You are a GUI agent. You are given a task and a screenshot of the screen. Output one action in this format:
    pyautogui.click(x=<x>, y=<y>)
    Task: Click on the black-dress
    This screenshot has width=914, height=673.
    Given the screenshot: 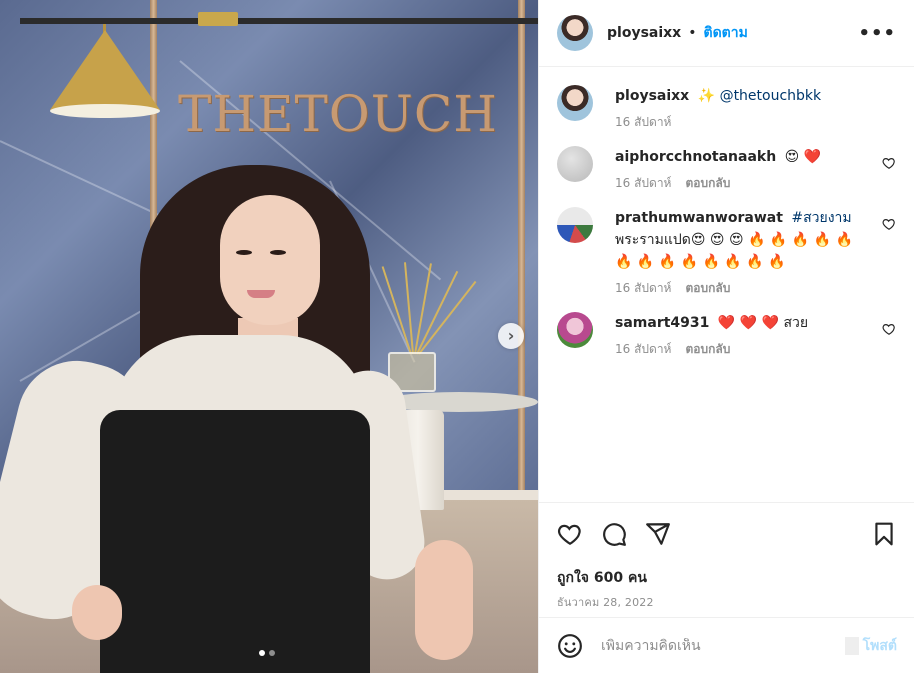 What is the action you would take?
    pyautogui.click(x=235, y=541)
    